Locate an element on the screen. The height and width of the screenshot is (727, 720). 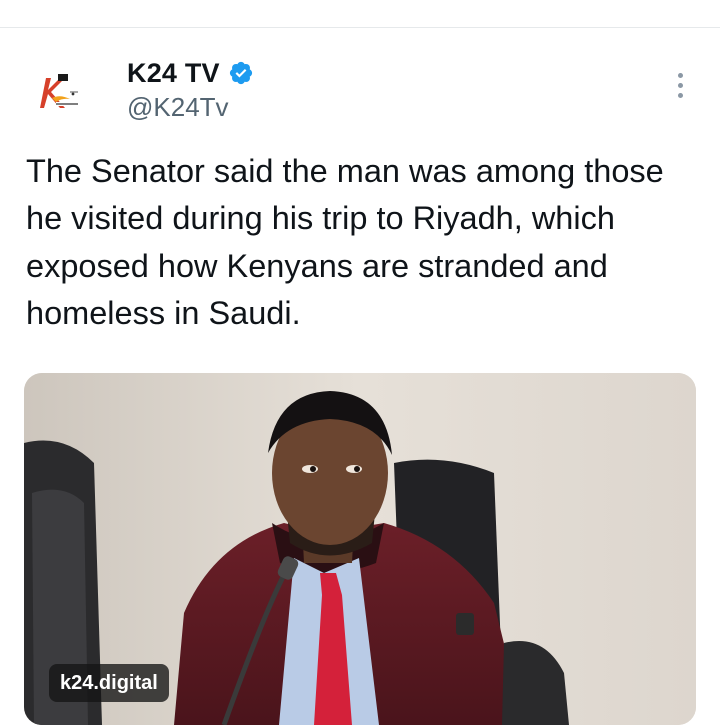
more-options-icon is located at coordinates (680, 75).